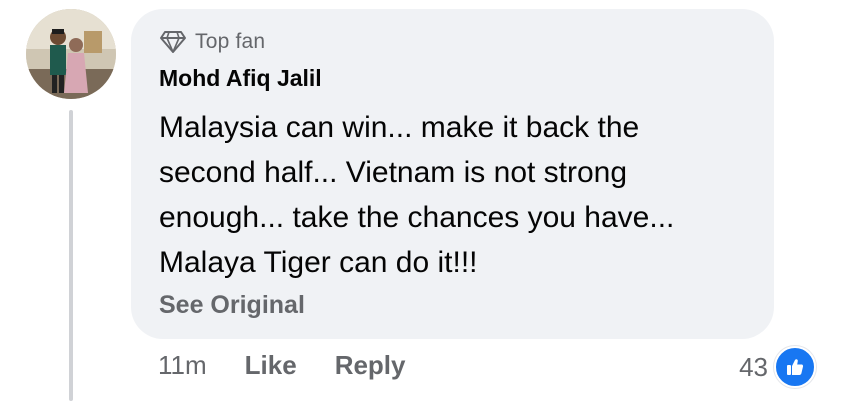 The image size is (842, 401). I want to click on reactions-summary: 43, so click(777, 367).